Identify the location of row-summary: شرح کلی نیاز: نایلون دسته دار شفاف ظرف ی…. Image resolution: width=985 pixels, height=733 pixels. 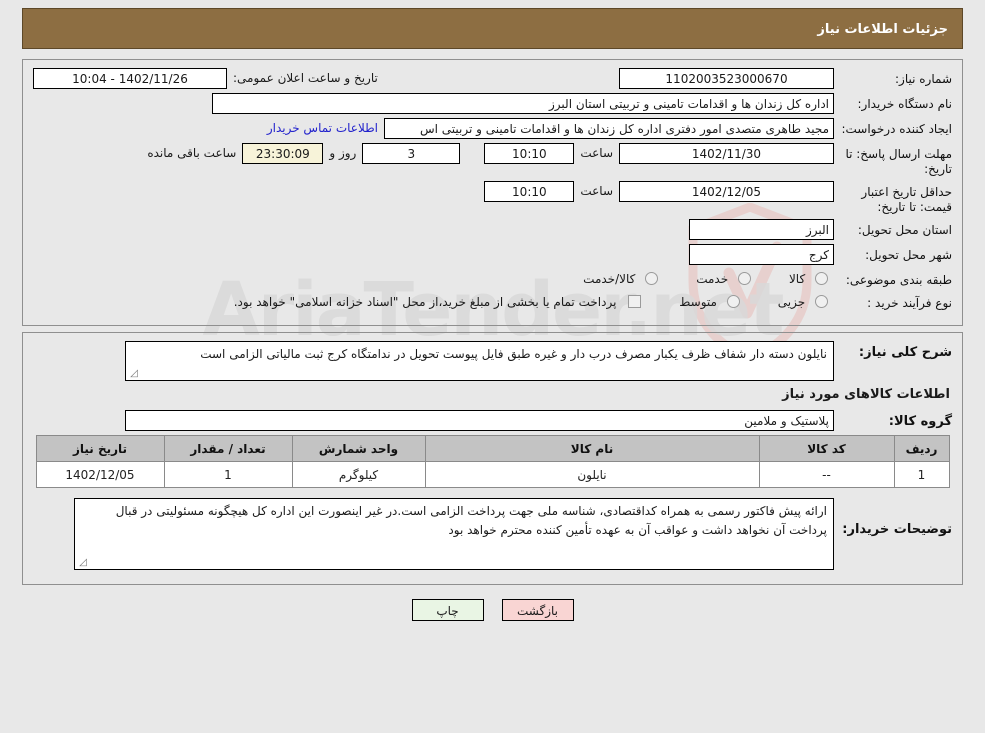
(492, 361).